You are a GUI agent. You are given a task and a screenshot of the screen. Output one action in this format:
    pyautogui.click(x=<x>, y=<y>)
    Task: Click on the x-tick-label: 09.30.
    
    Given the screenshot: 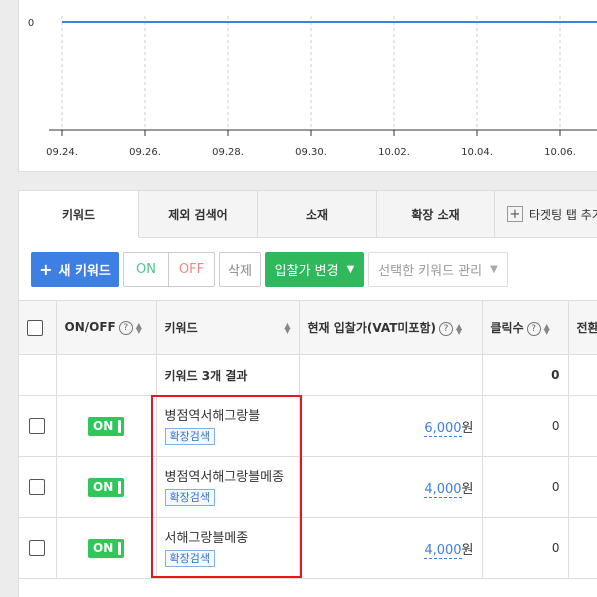 What is the action you would take?
    pyautogui.click(x=311, y=152)
    